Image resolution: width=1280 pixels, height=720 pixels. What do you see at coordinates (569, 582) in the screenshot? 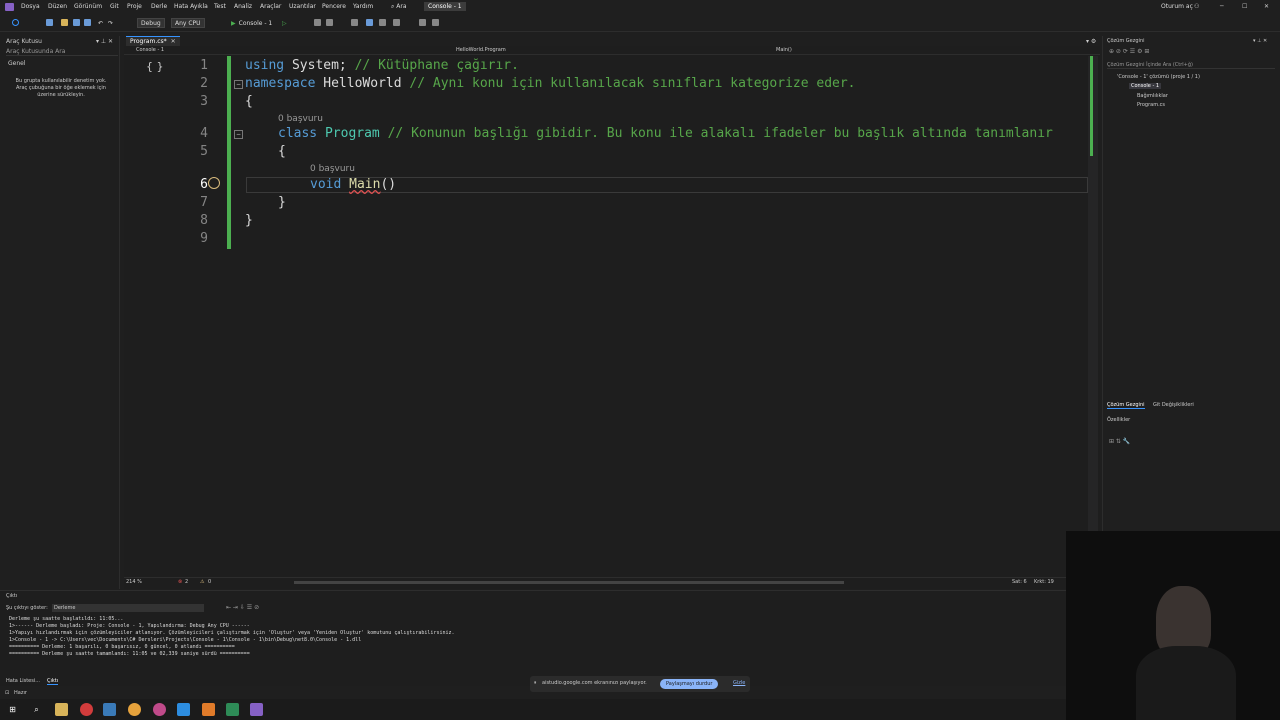
I see `horizontal-scrollbar` at bounding box center [569, 582].